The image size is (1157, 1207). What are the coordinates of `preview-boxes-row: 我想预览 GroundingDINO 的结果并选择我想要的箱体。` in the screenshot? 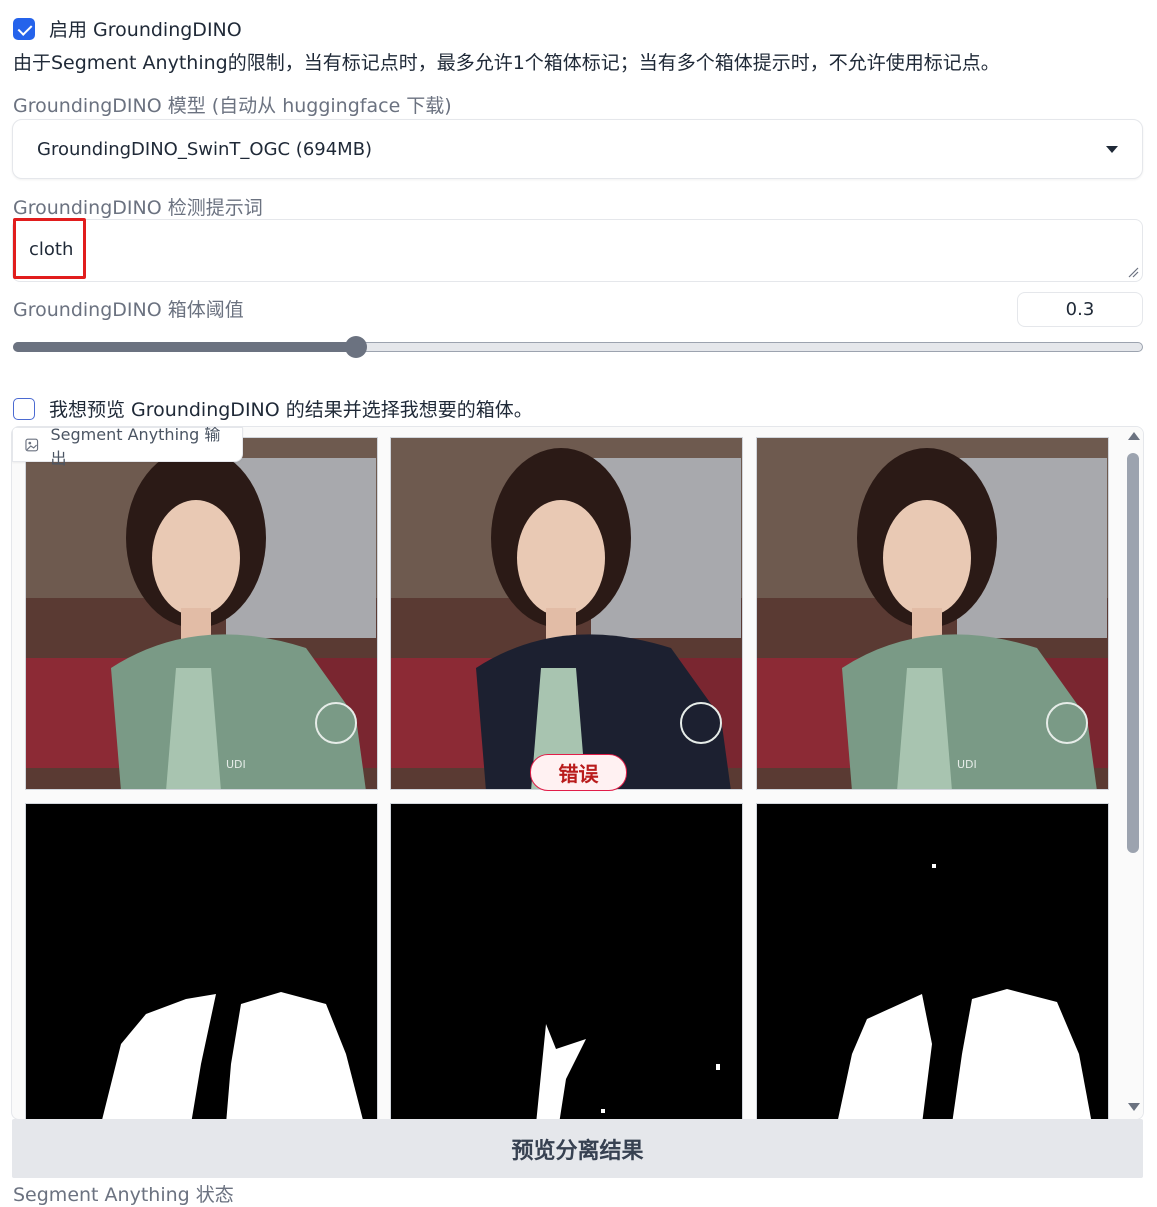 It's located at (273, 408).